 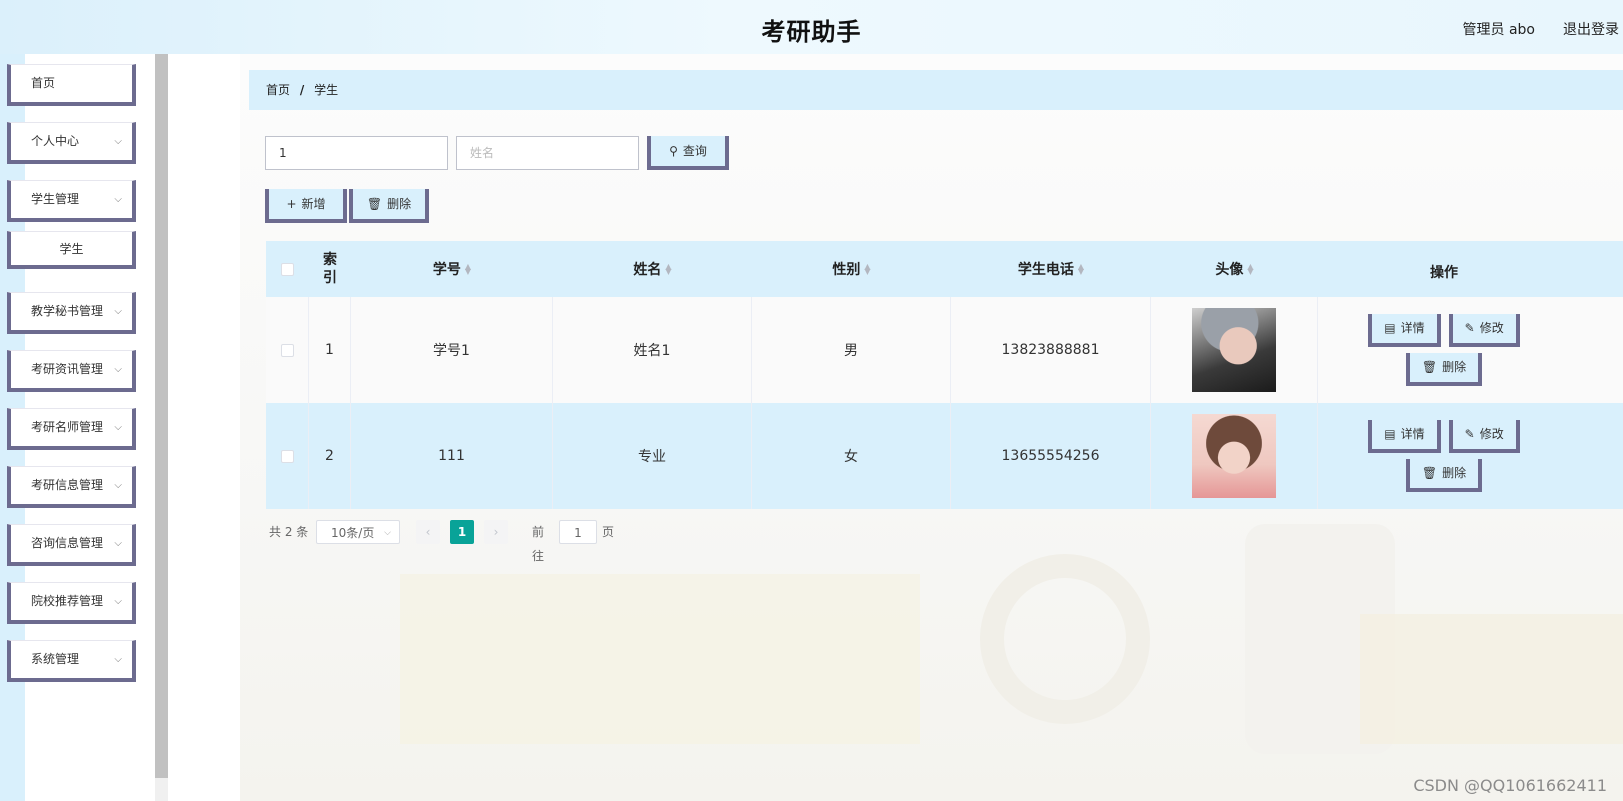 I want to click on sidebar-item-school-recommend: 院校推荐管理 ⌵, so click(x=71, y=603).